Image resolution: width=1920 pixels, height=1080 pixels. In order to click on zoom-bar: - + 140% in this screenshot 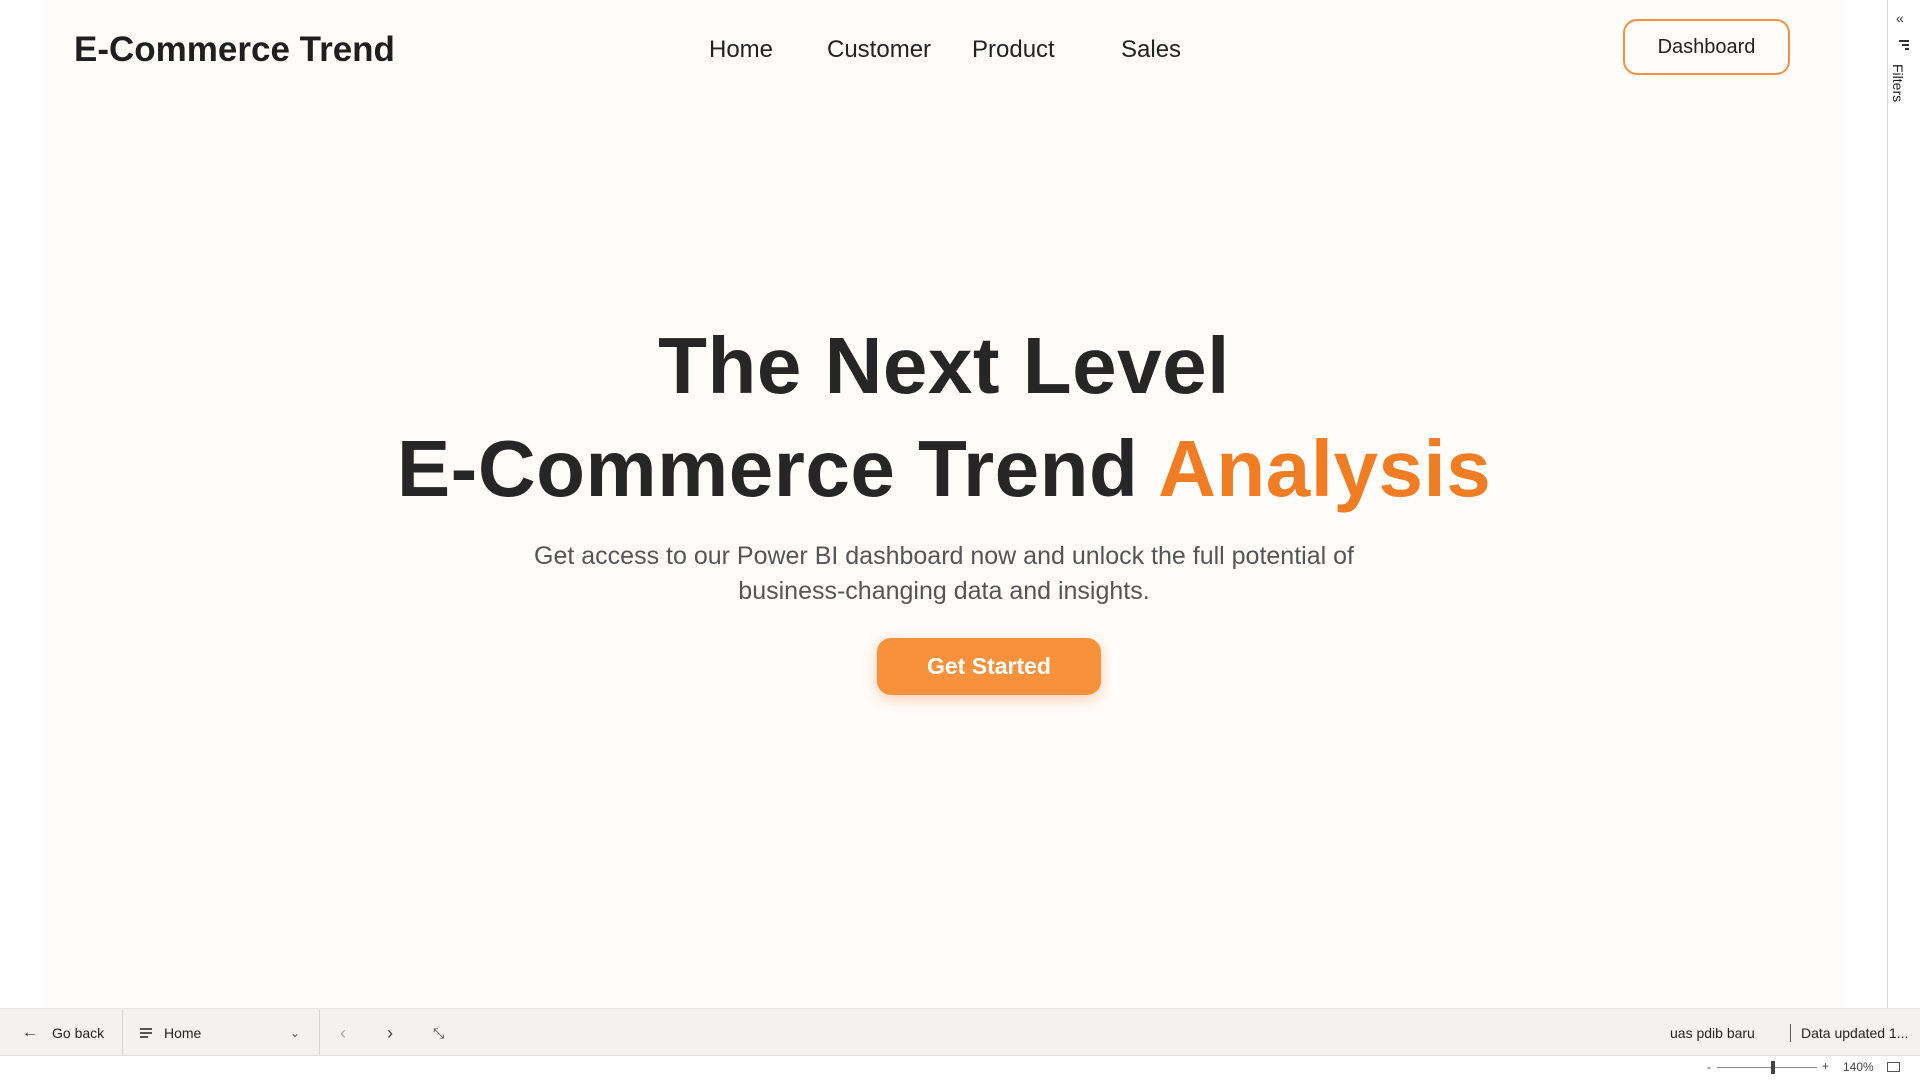, I will do `click(960, 1068)`.